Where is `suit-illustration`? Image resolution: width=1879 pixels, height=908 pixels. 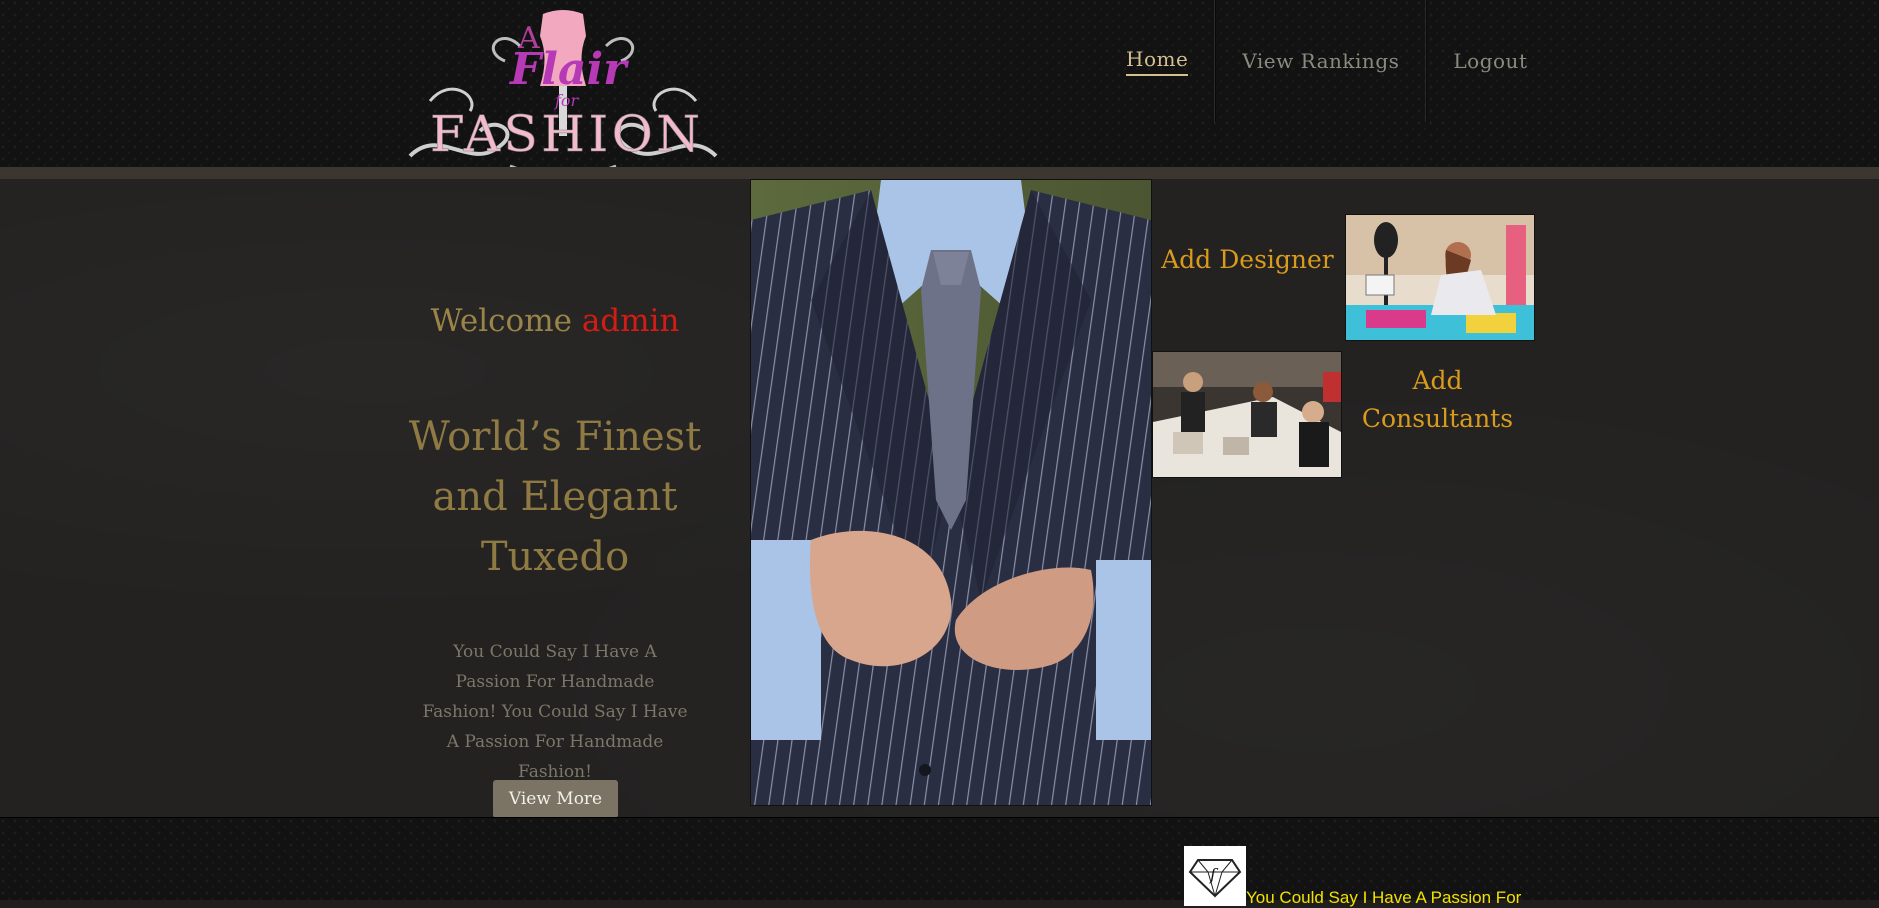
suit-illustration is located at coordinates (951, 492).